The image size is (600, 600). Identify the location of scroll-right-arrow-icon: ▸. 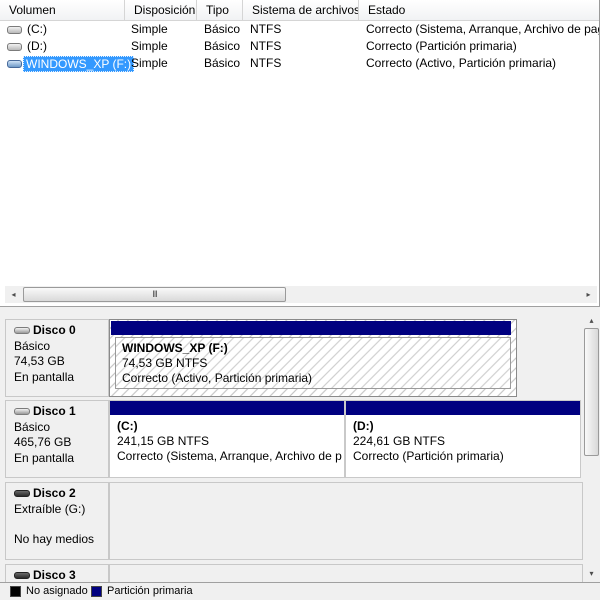
(588, 294).